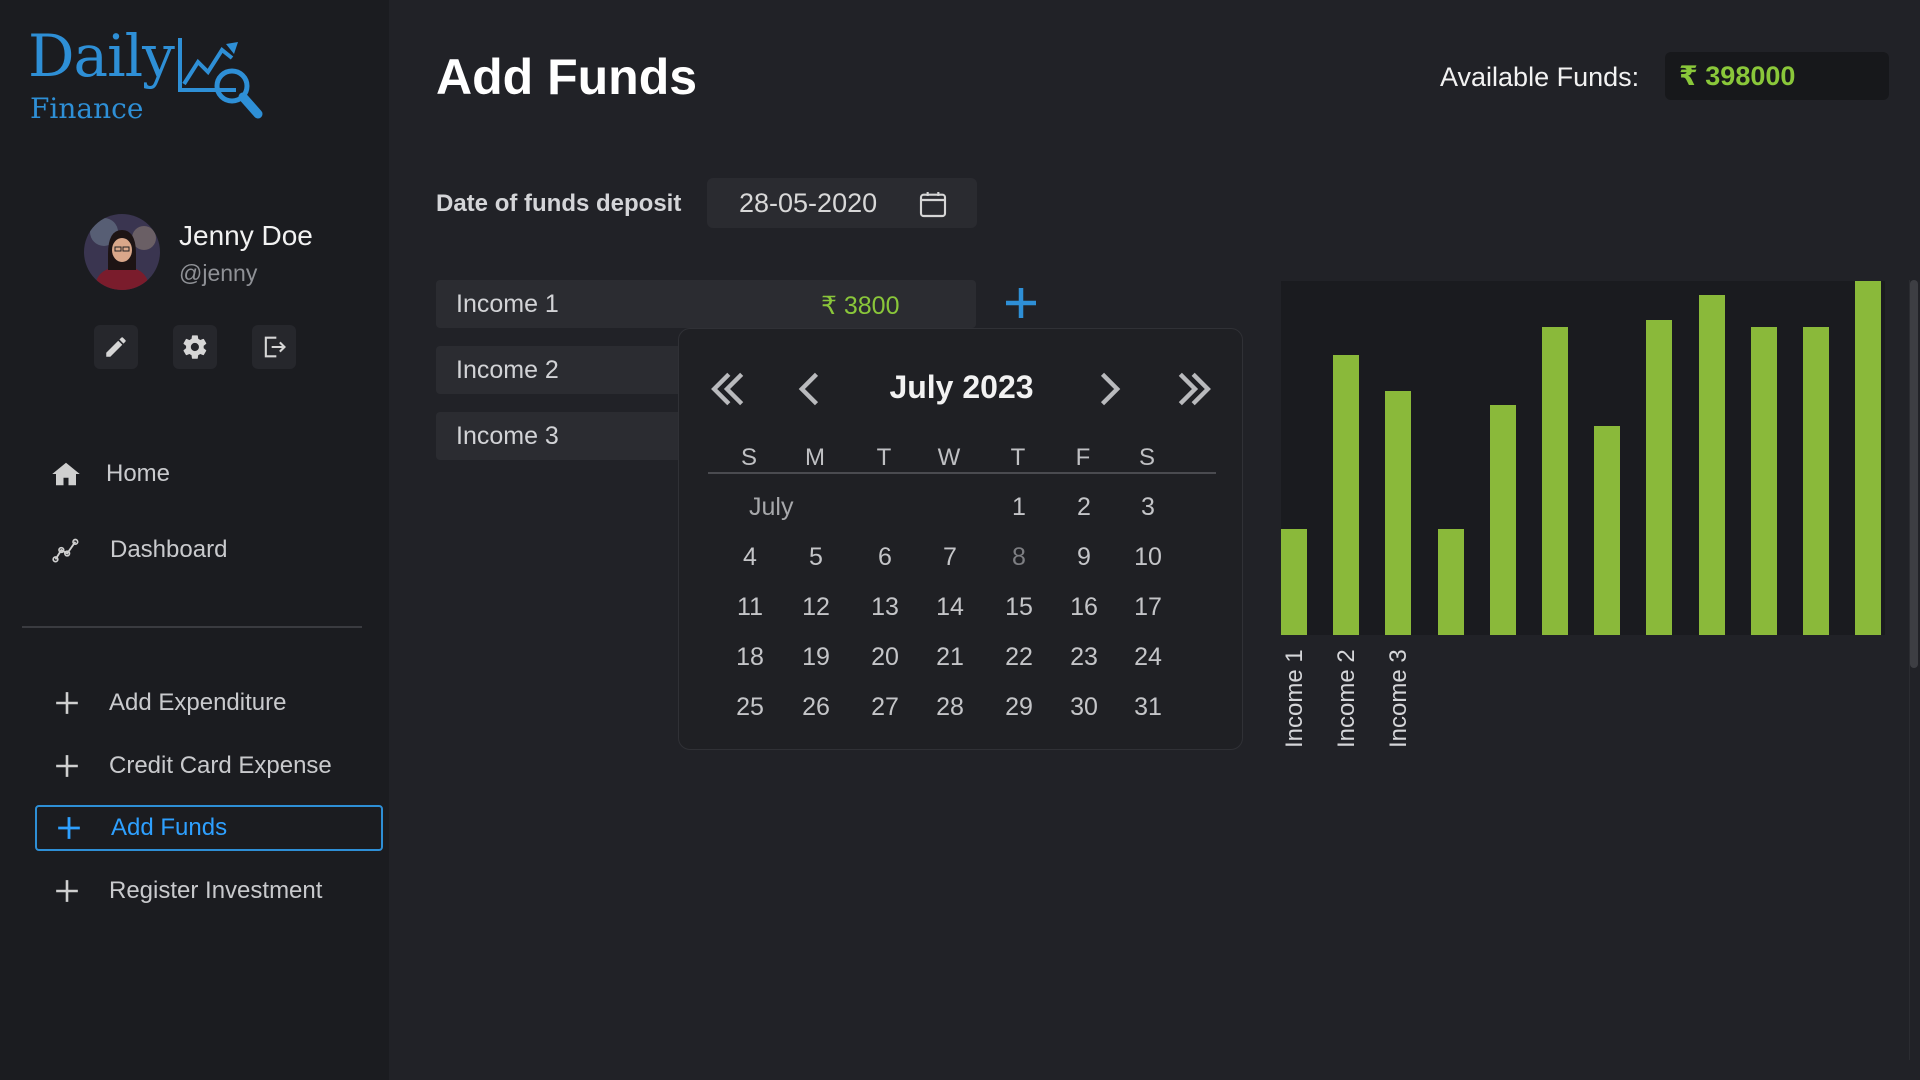  I want to click on menu-add-funds: Add Funds, so click(209, 828).